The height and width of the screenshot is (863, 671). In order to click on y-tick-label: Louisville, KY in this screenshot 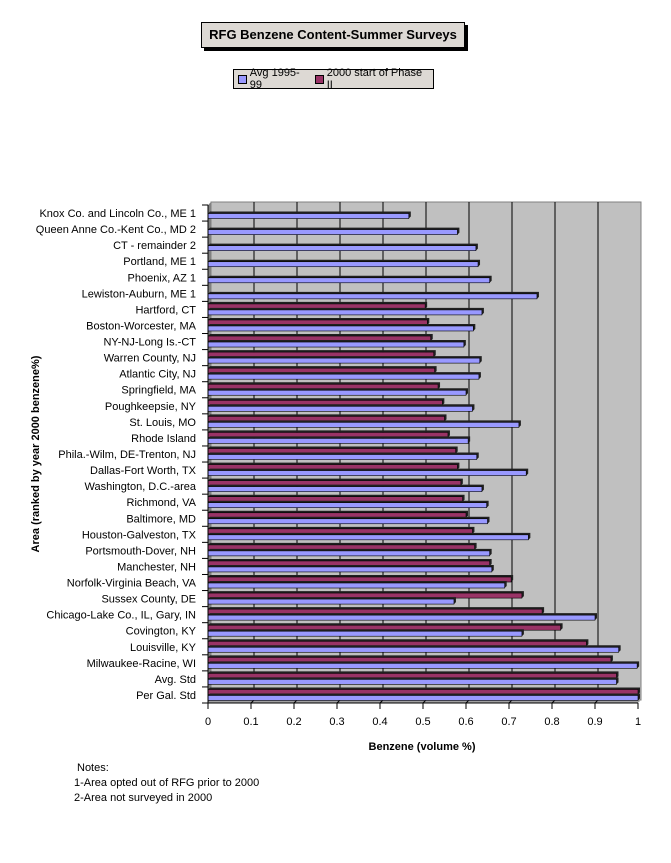, I will do `click(163, 648)`.